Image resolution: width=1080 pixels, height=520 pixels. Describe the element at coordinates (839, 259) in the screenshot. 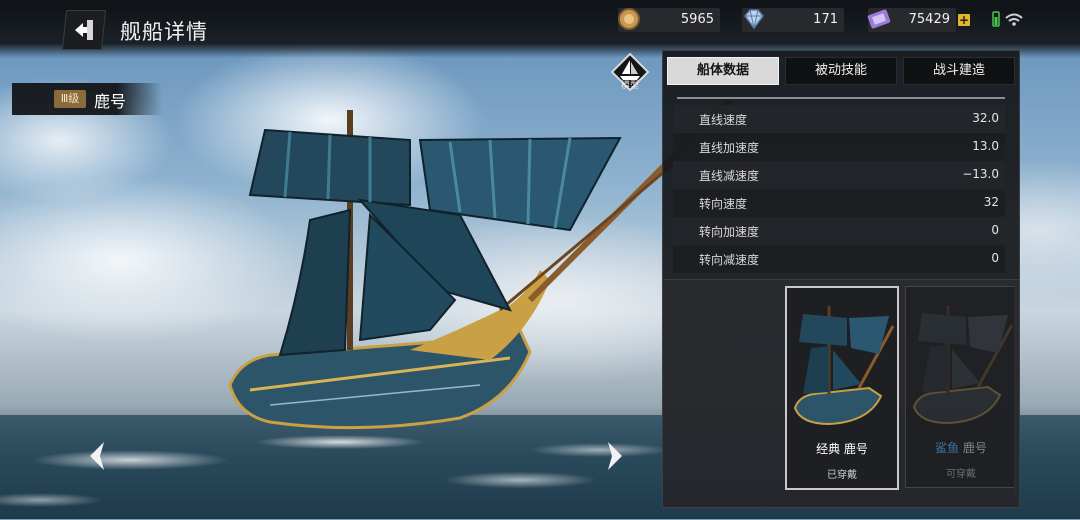

I see `stat-row: 转向减速度 0` at that location.